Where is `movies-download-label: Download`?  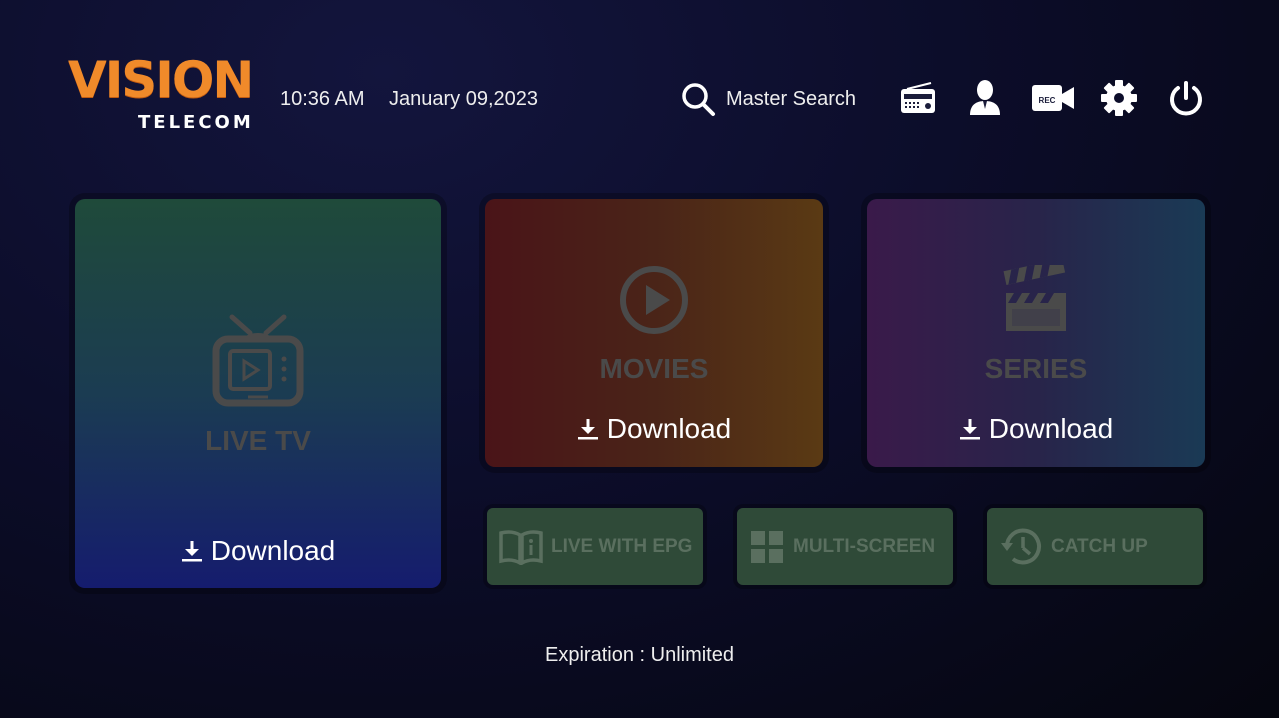 movies-download-label: Download is located at coordinates (669, 428).